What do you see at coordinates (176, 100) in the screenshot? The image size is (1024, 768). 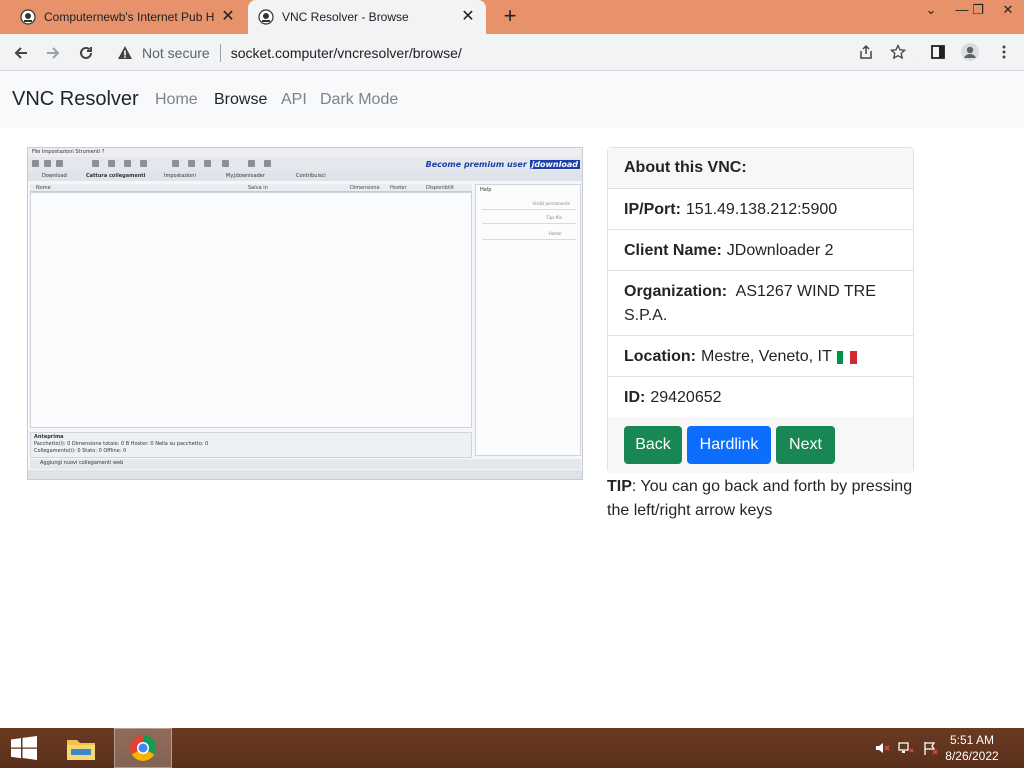 I see `nav-home: Home` at bounding box center [176, 100].